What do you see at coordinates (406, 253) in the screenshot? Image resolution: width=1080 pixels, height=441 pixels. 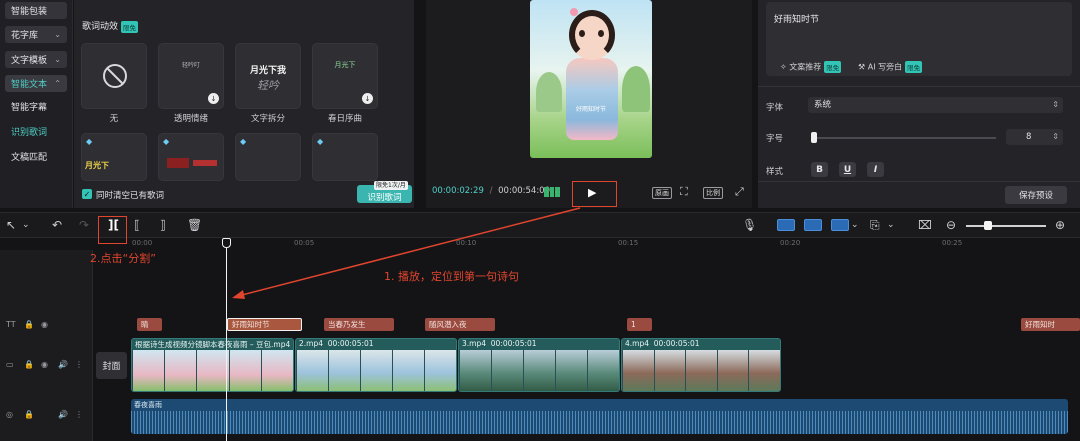 I see `annotation-arrow` at bounding box center [406, 253].